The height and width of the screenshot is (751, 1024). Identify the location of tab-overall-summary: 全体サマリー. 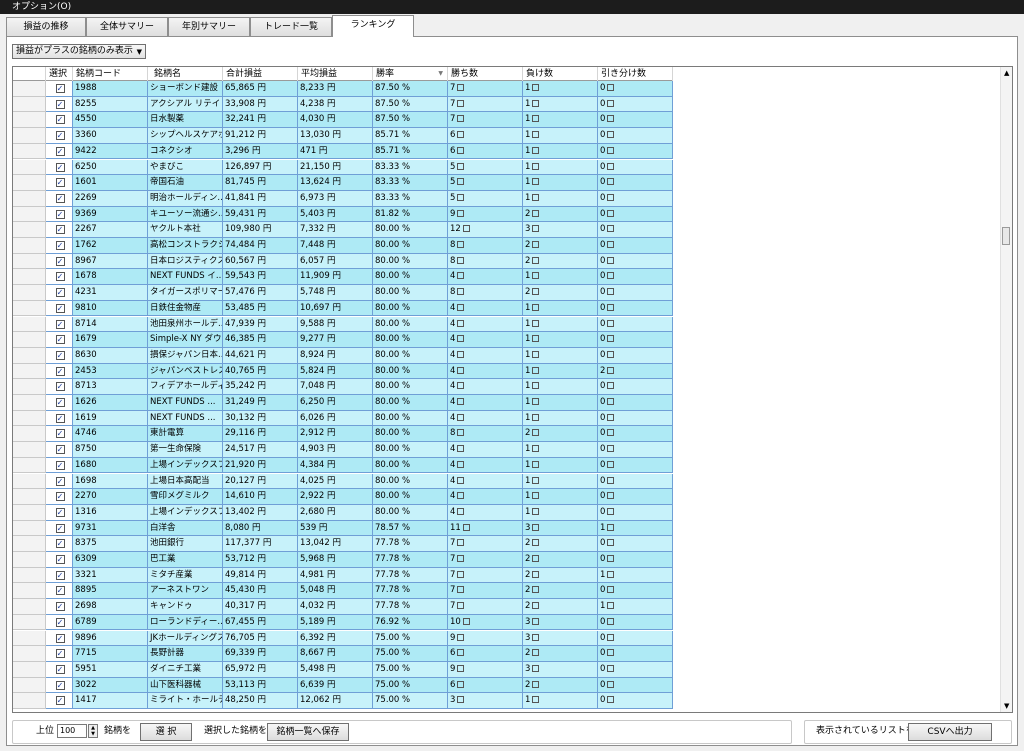
(127, 26).